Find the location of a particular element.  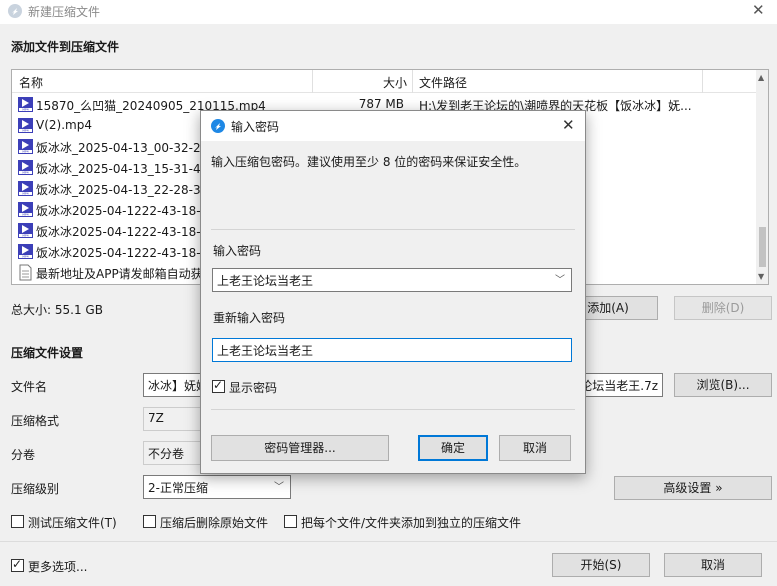

delete-after-label: 压缩后删除原始文件 is located at coordinates (214, 522).